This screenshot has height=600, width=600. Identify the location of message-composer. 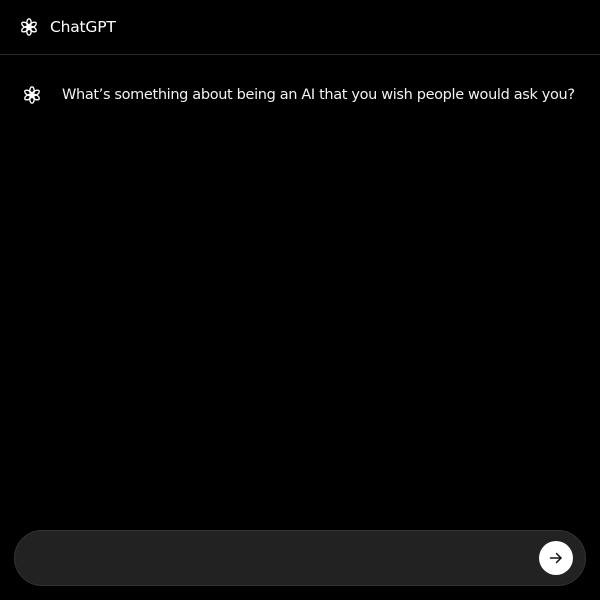
(300, 558).